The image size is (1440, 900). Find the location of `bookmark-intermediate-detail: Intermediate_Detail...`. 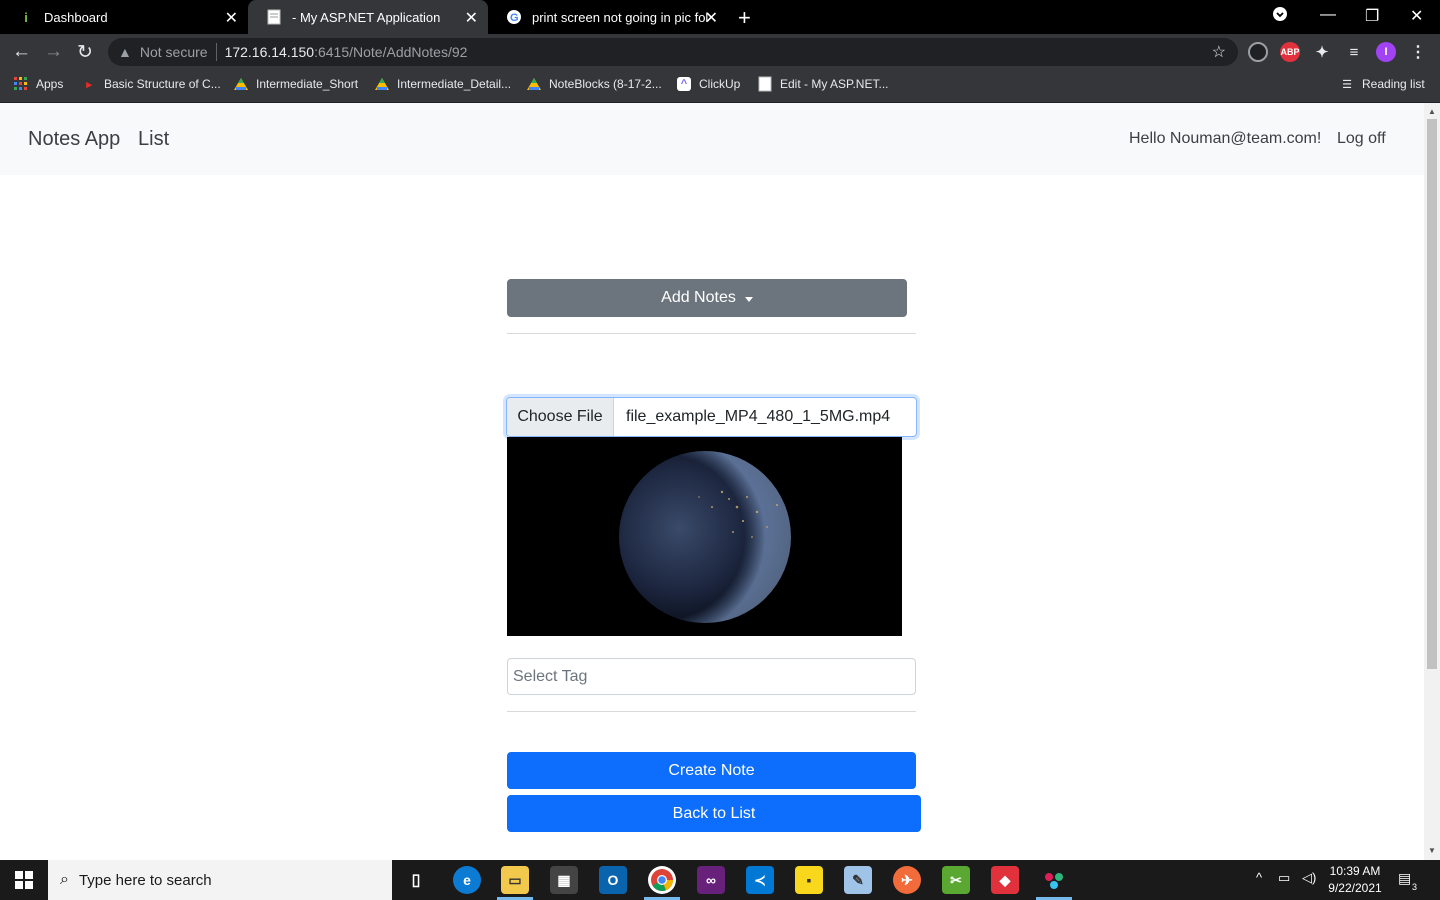

bookmark-intermediate-detail: Intermediate_Detail... is located at coordinates (443, 84).